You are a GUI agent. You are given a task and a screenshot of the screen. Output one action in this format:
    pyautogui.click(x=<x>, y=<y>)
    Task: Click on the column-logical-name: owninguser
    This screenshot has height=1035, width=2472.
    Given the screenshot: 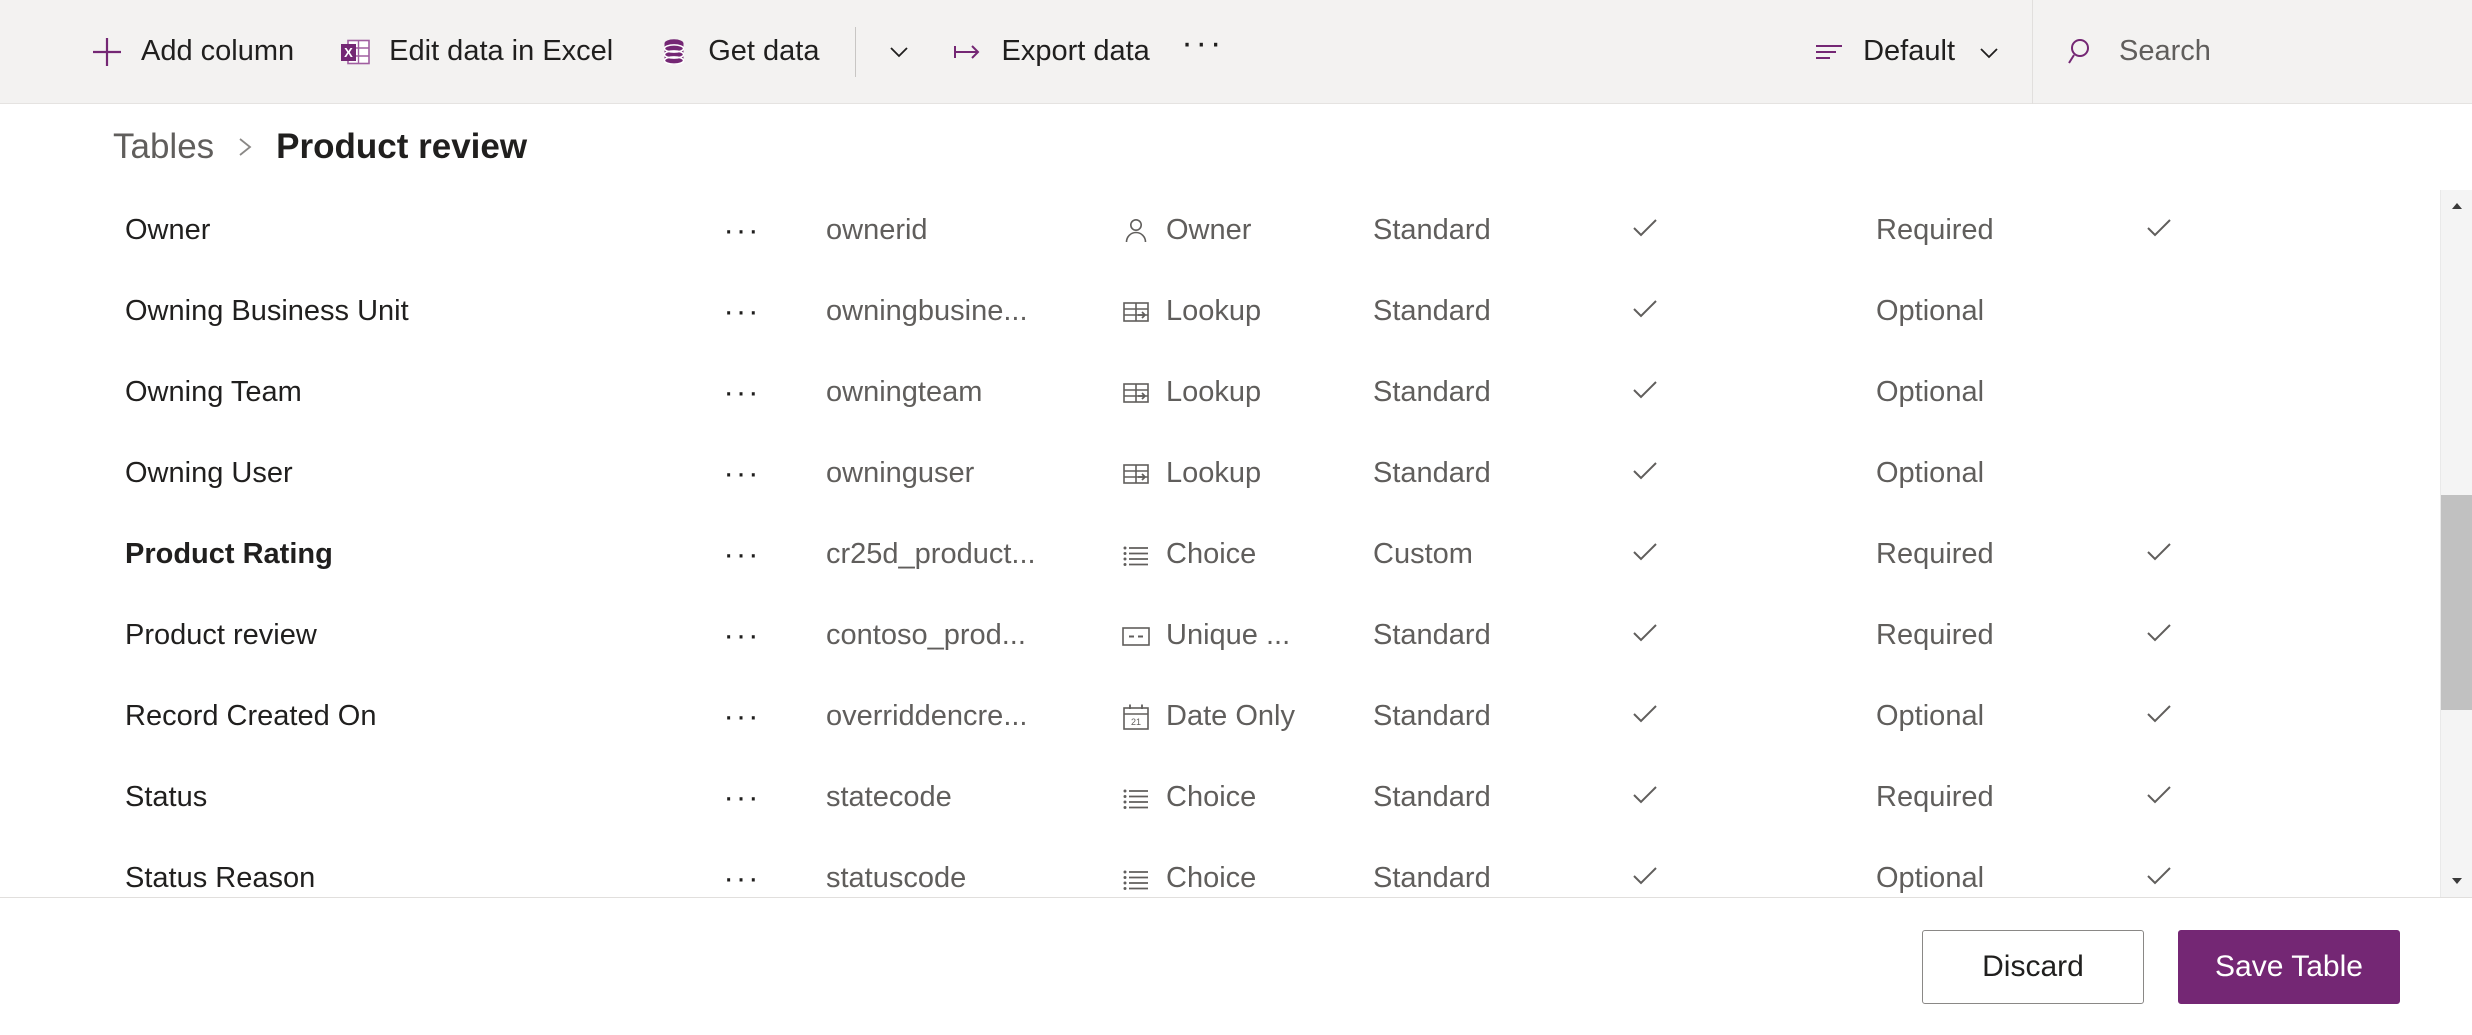 What is the action you would take?
    pyautogui.click(x=900, y=473)
    